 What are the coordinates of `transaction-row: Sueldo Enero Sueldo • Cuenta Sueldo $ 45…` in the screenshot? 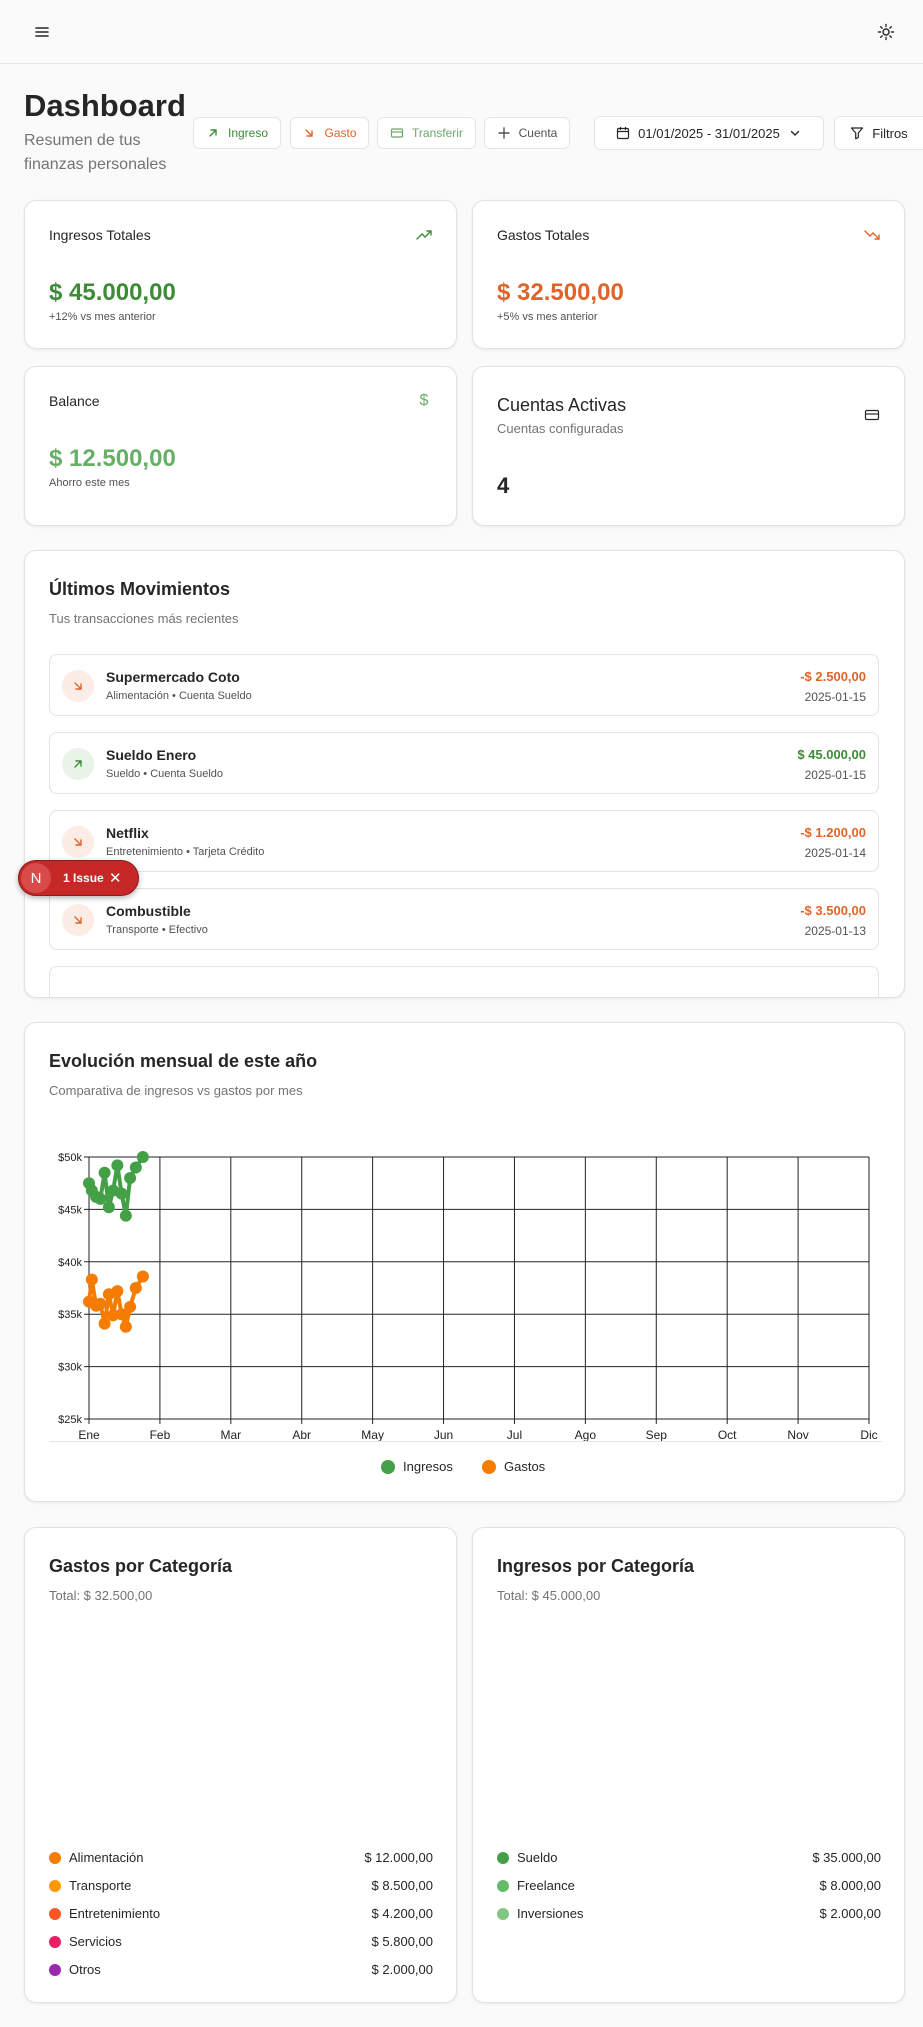 It's located at (464, 763).